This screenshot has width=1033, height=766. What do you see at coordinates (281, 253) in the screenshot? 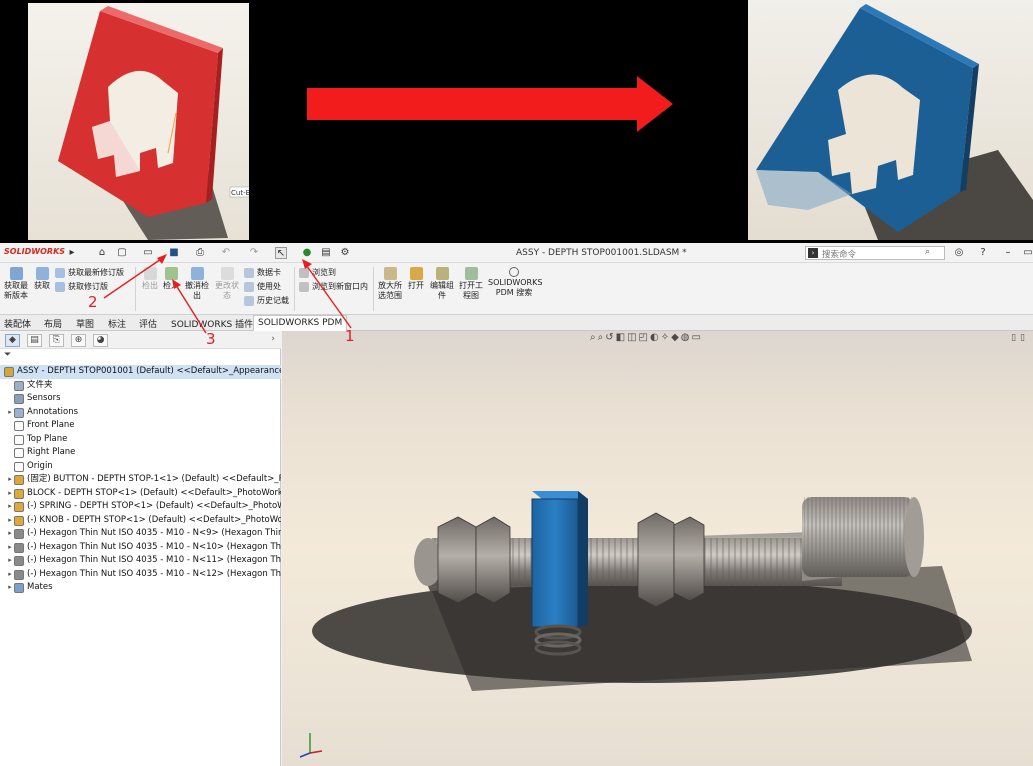
I see `select-icon: ↖` at bounding box center [281, 253].